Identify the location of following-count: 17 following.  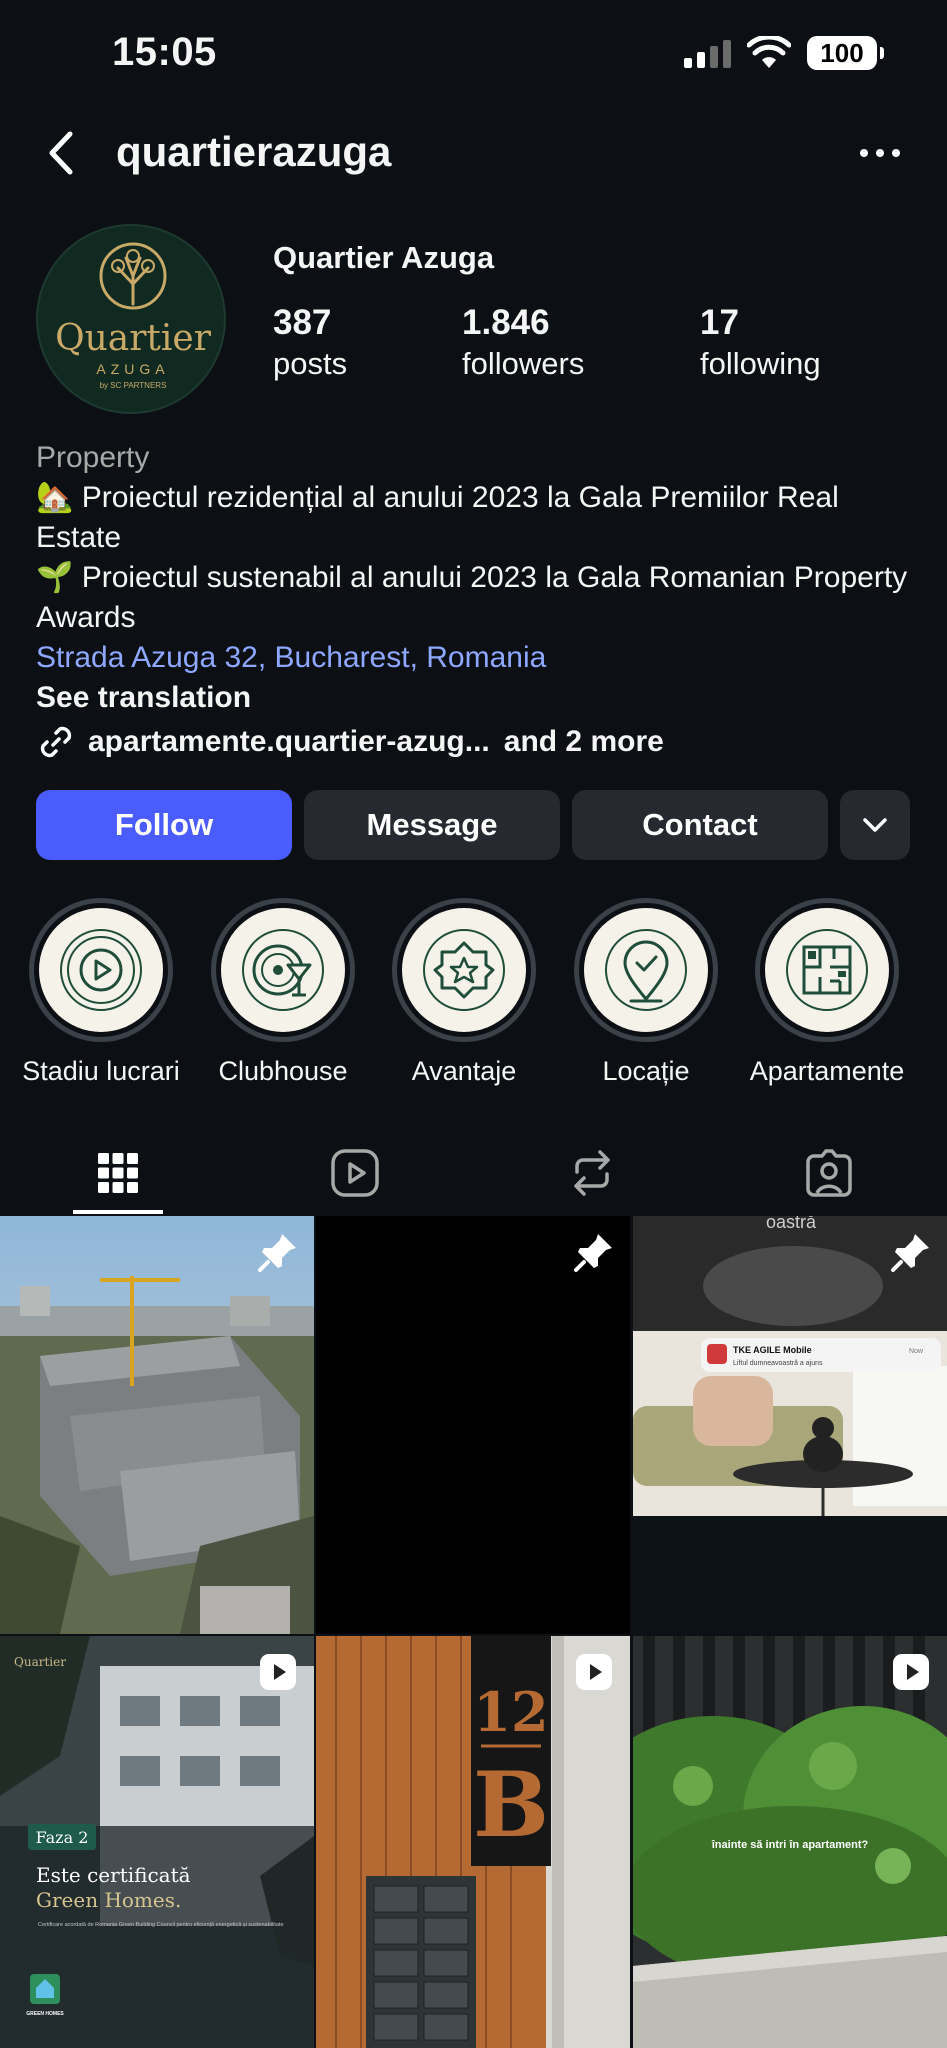
(760, 344).